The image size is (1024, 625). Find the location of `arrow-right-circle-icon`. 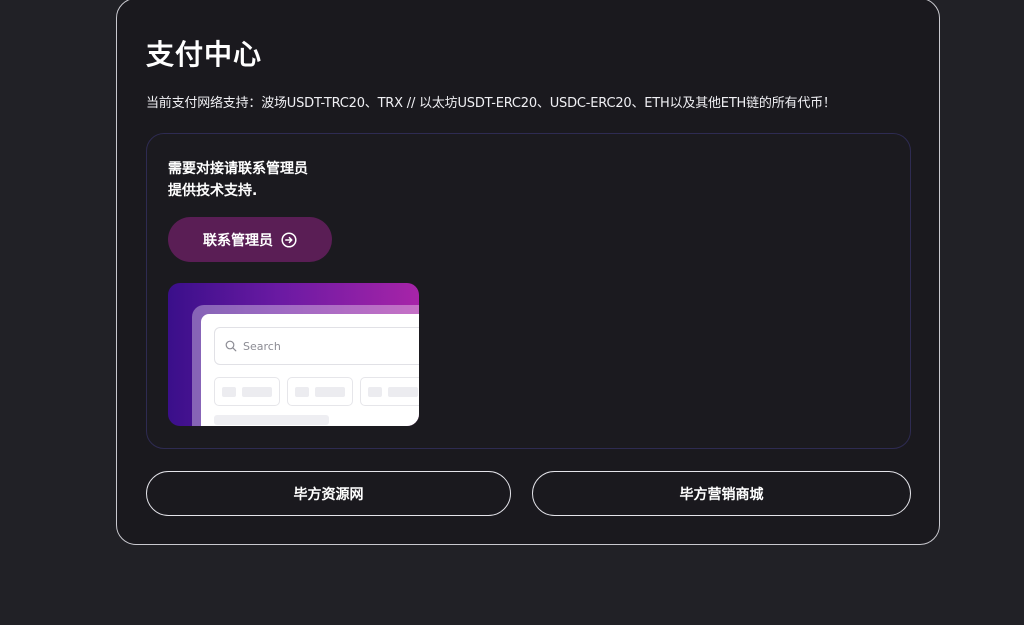

arrow-right-circle-icon is located at coordinates (289, 239).